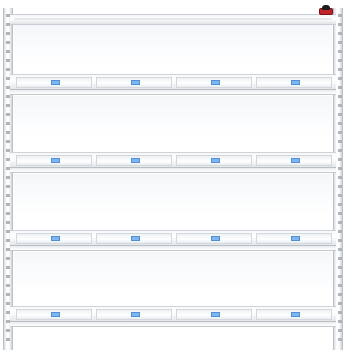  I want to click on emergency-stop-icon, so click(326, 10).